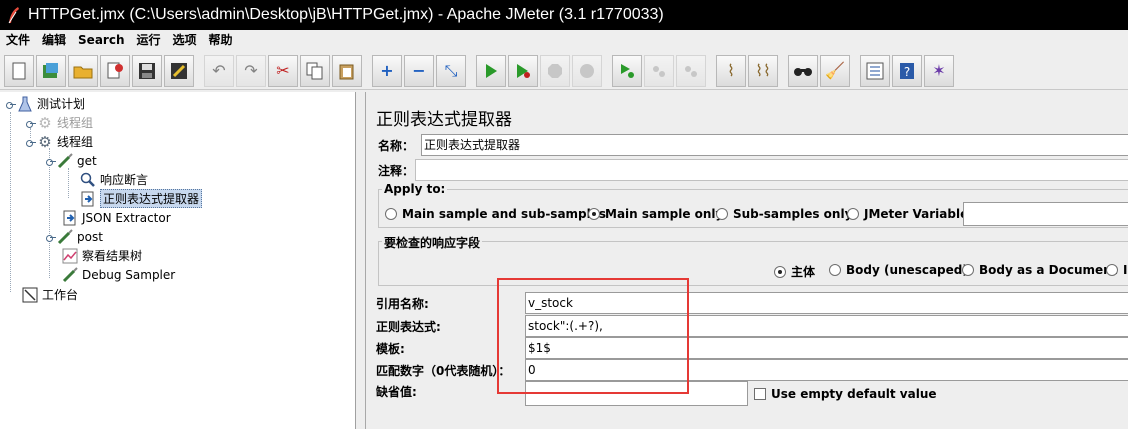 Image resolution: width=1128 pixels, height=429 pixels. Describe the element at coordinates (408, 327) in the screenshot. I see `regex-label: 正则表达式:` at that location.